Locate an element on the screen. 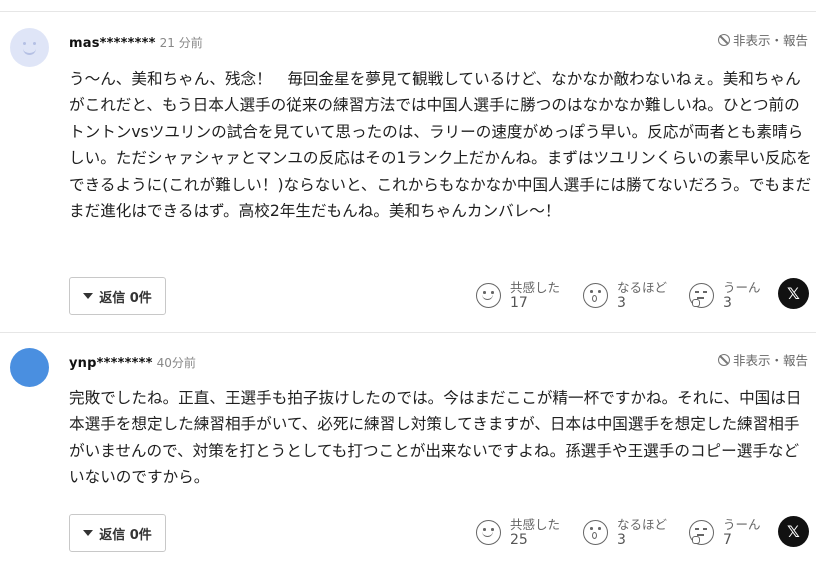  timestamp: 21 分前 is located at coordinates (181, 43).